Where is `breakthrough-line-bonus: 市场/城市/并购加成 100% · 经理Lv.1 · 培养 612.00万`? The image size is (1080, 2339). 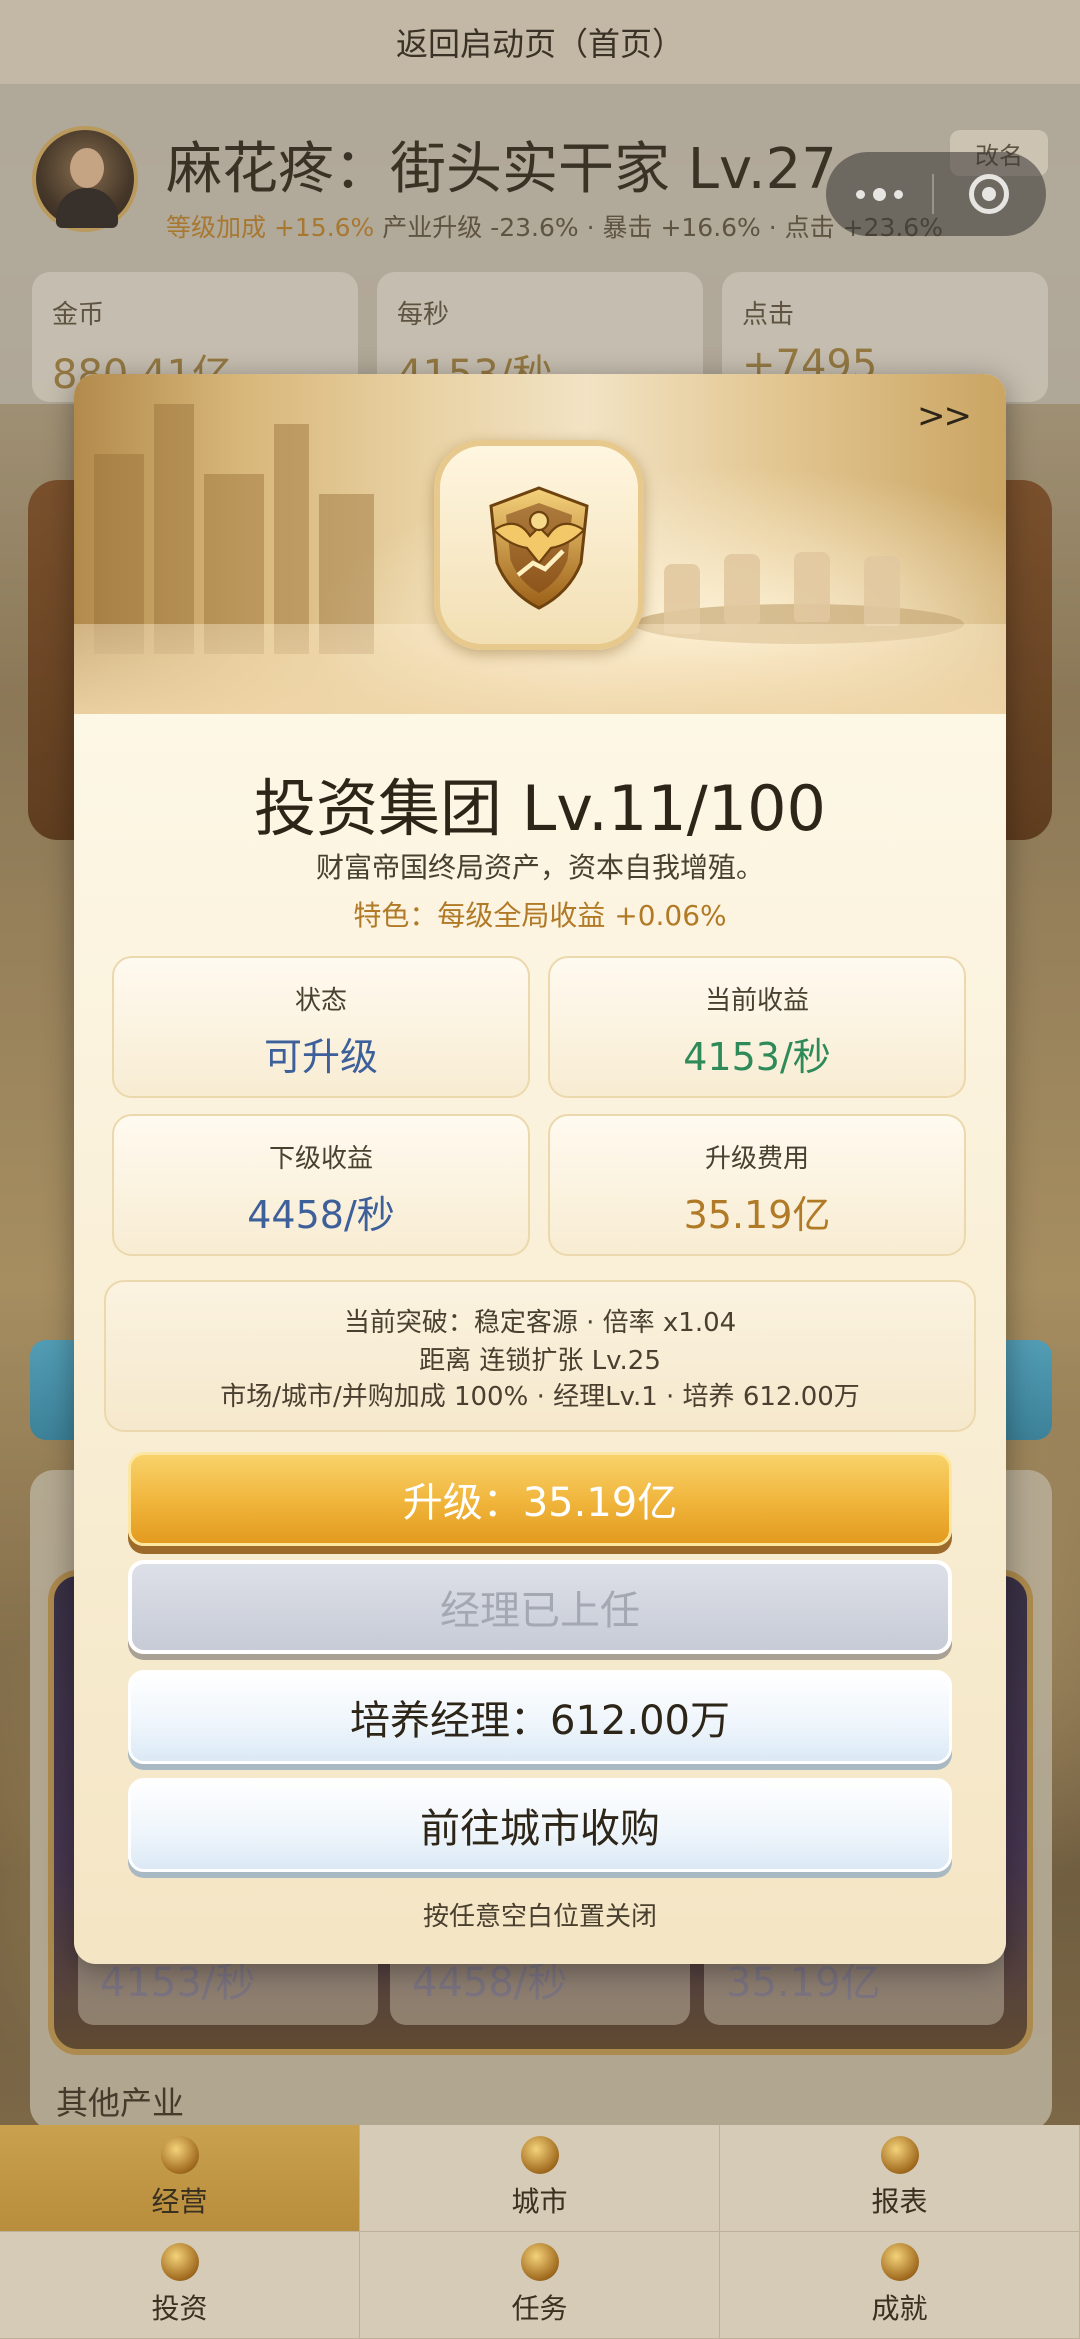
breakthrough-line-bonus: 市场/城市/并购加成 100% · 经理Lv.1 · 培养 612.00万 is located at coordinates (540, 1397).